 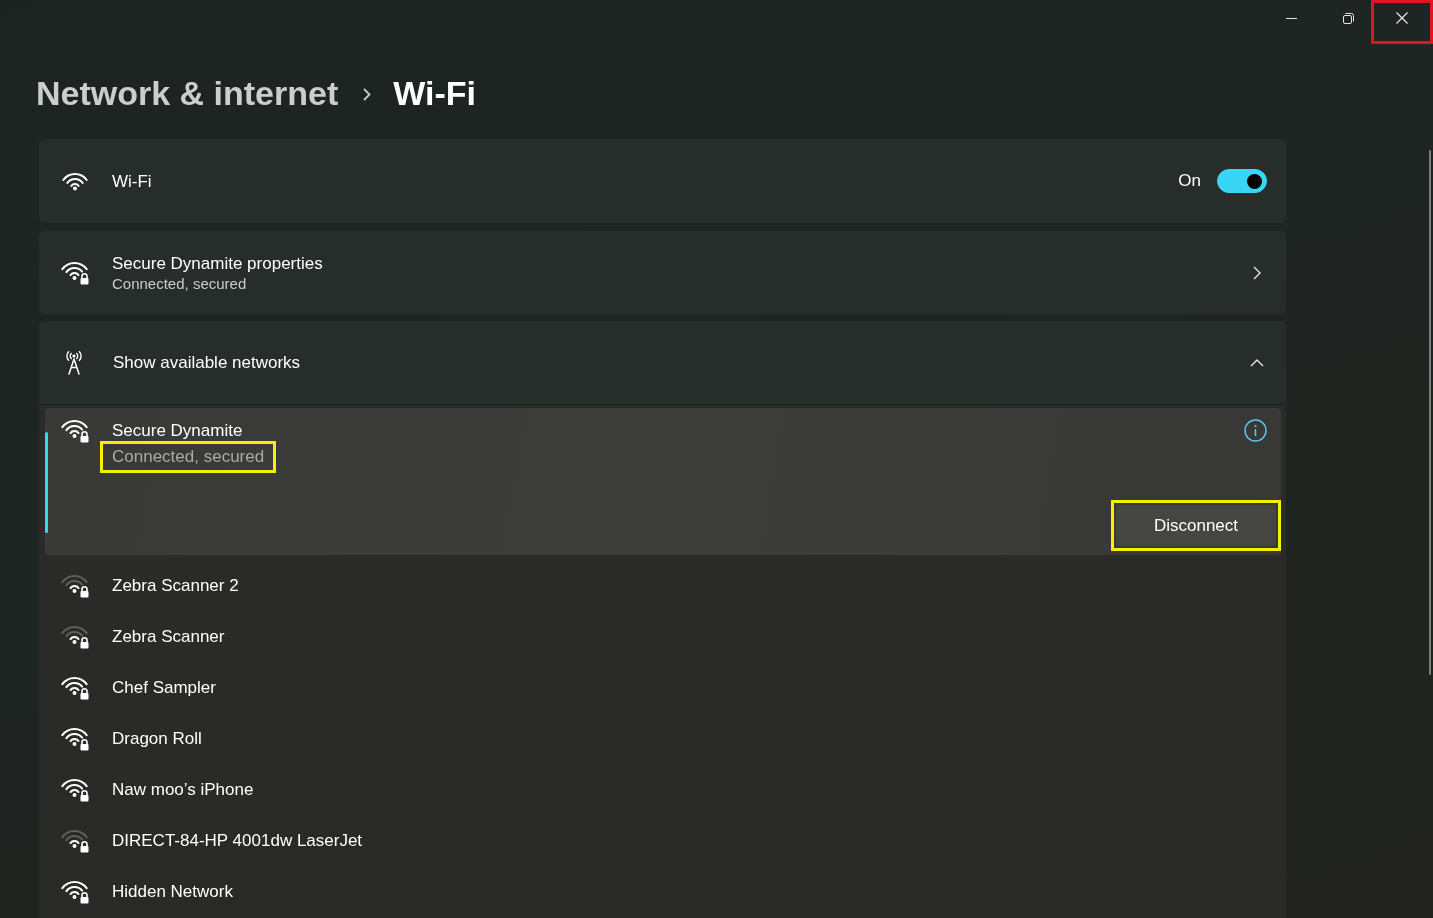 I want to click on page-title: Wi-Fi, so click(x=435, y=93).